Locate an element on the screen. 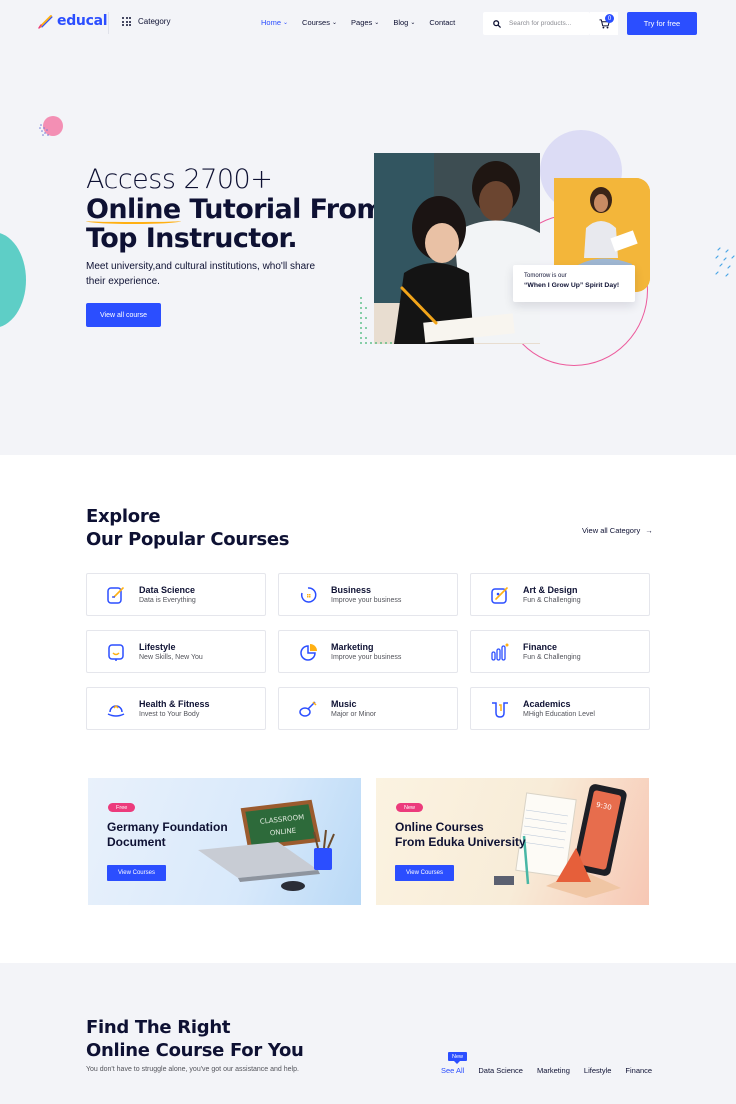 This screenshot has width=736, height=1104. academics-icon is located at coordinates (500, 709).